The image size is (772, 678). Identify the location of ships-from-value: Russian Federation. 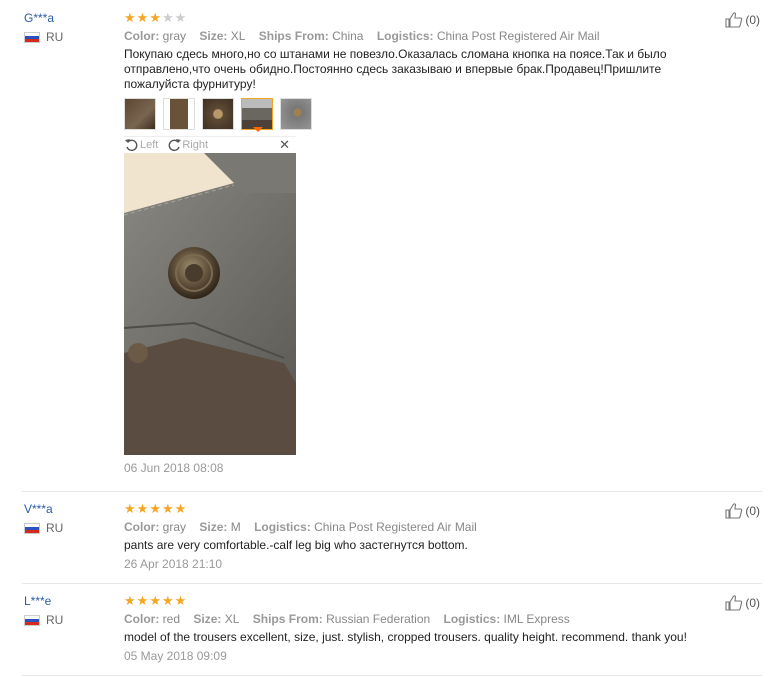
(378, 619).